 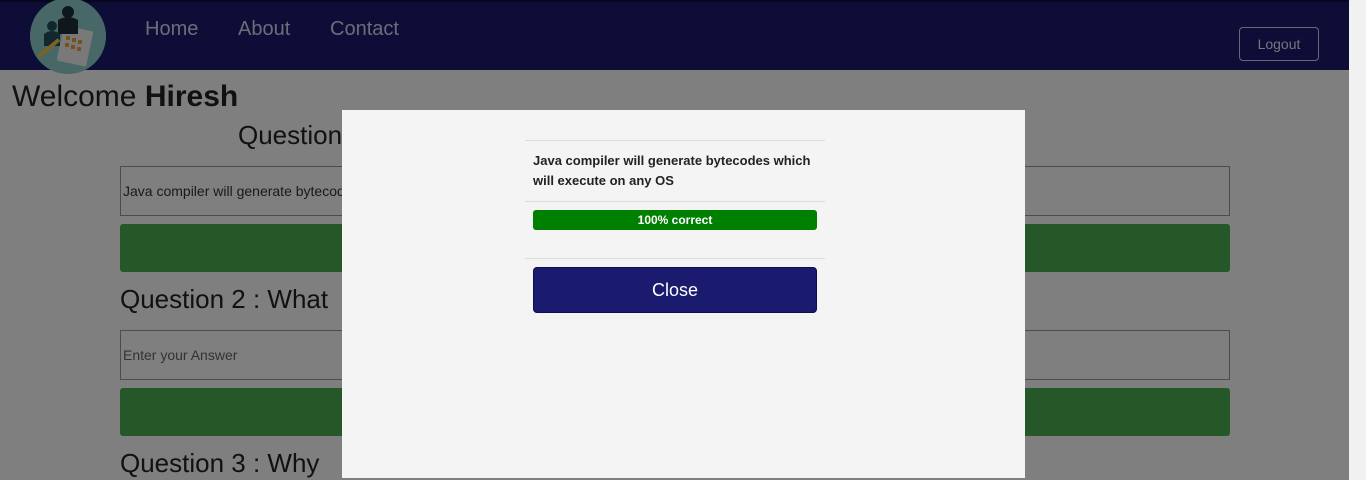 I want to click on progress-container: 100% correct, so click(x=675, y=230).